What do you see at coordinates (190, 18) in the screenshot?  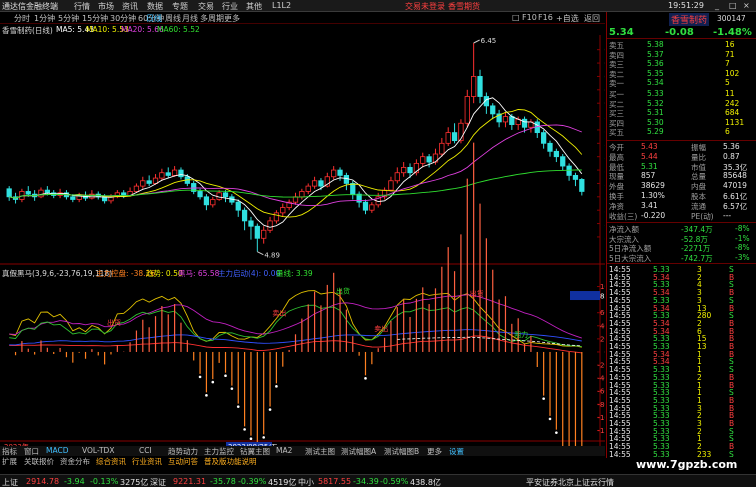 I see `tab-月线: 月线` at bounding box center [190, 18].